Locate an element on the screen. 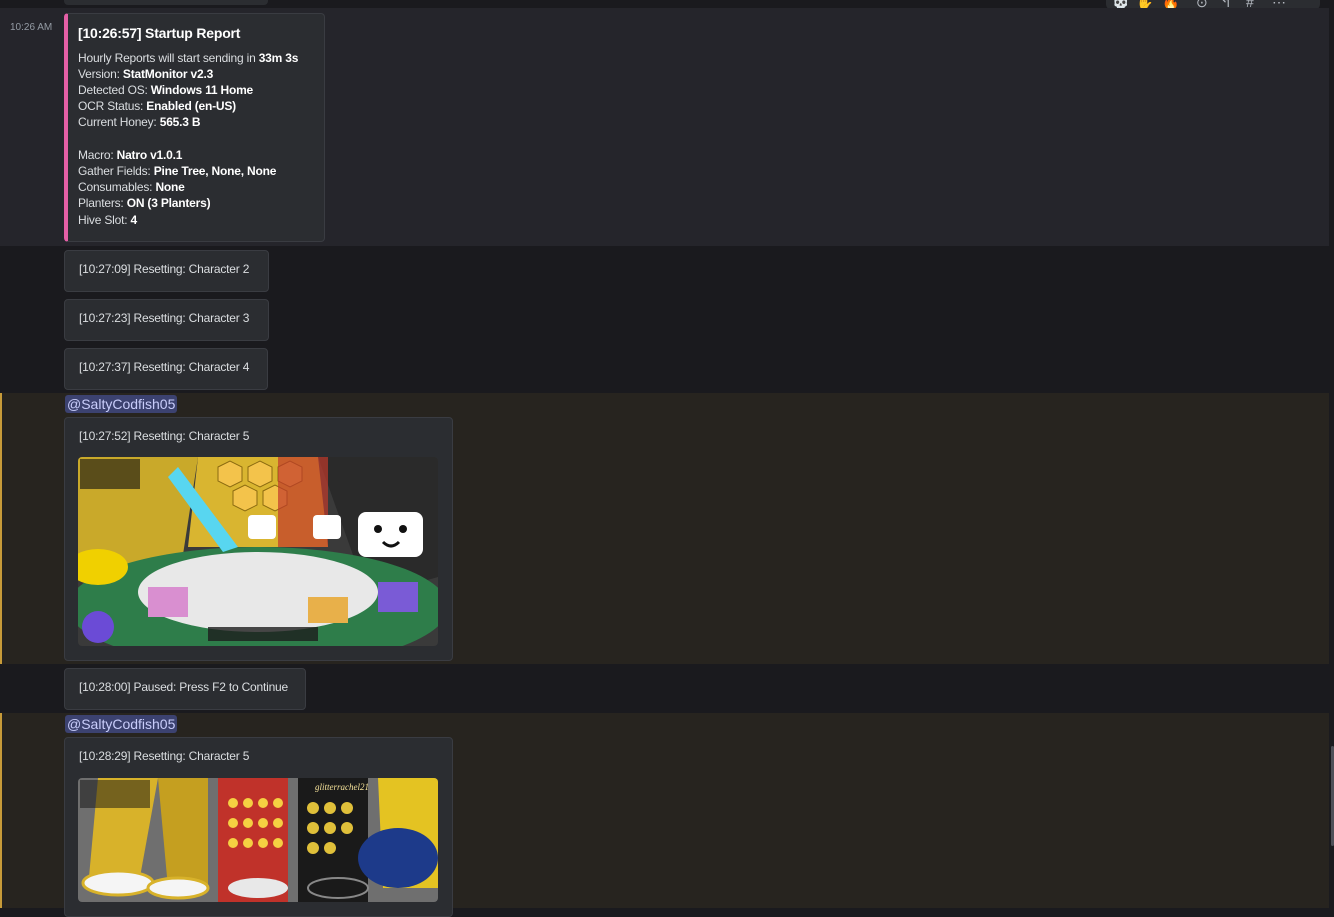 This screenshot has height=917, width=1334. report-planters: Planters: ON (3 Planters) is located at coordinates (144, 203).